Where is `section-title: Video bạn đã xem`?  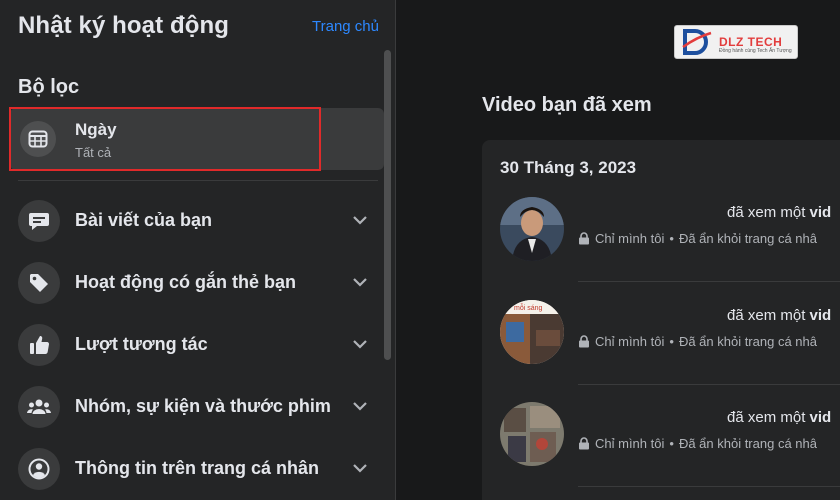
section-title: Video bạn đã xem is located at coordinates (567, 105).